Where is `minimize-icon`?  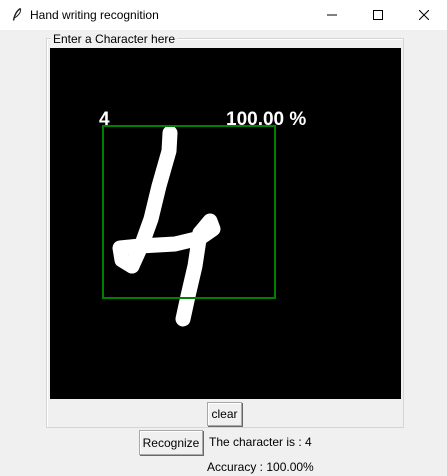 minimize-icon is located at coordinates (332, 15).